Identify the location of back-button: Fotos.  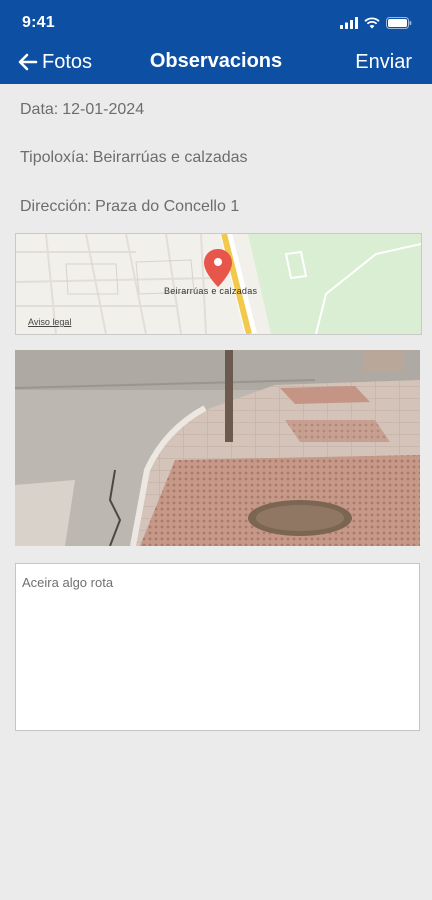
(55, 62).